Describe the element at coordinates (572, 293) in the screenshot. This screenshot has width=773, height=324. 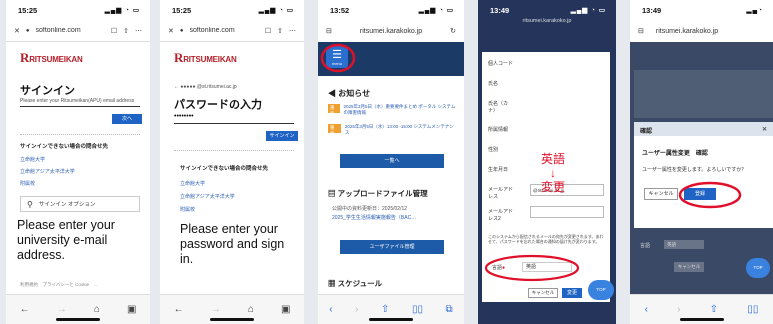
I see `change-button: 変更` at that location.